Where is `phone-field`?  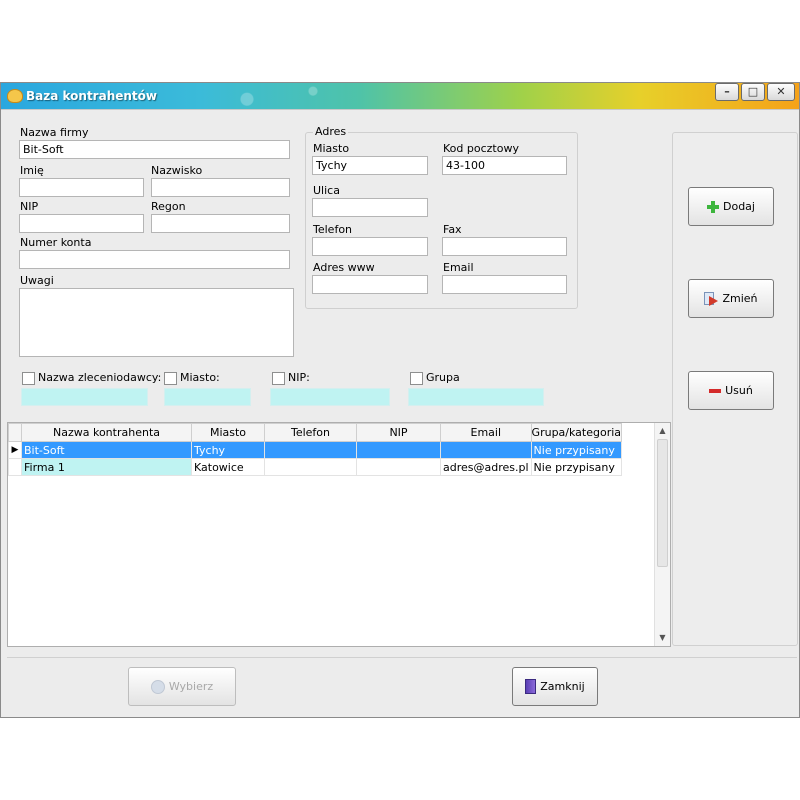
phone-field is located at coordinates (370, 246).